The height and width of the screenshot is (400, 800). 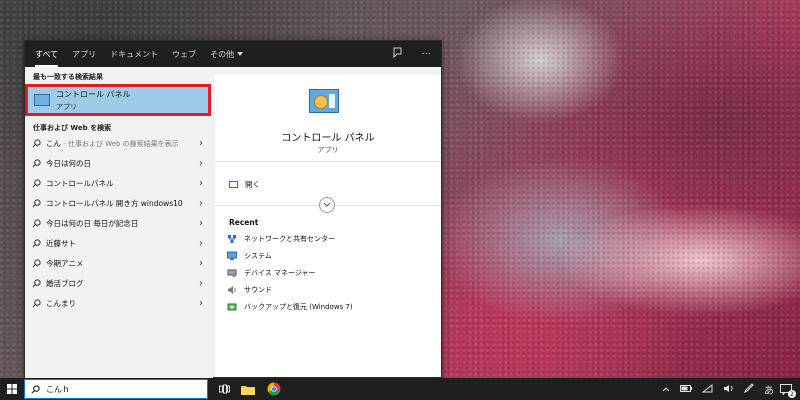 I want to click on windows-logo-icon, so click(x=12, y=389).